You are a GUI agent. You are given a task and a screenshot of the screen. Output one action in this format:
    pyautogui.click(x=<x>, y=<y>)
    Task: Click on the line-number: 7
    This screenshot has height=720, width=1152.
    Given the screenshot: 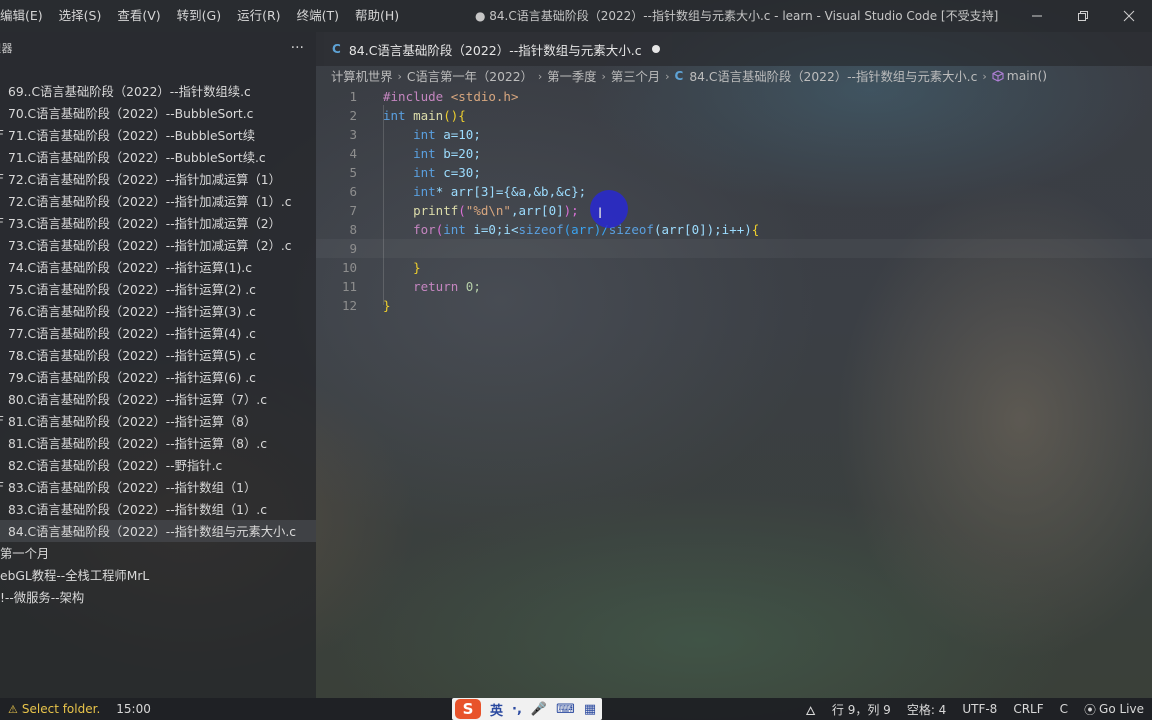 What is the action you would take?
    pyautogui.click(x=353, y=210)
    